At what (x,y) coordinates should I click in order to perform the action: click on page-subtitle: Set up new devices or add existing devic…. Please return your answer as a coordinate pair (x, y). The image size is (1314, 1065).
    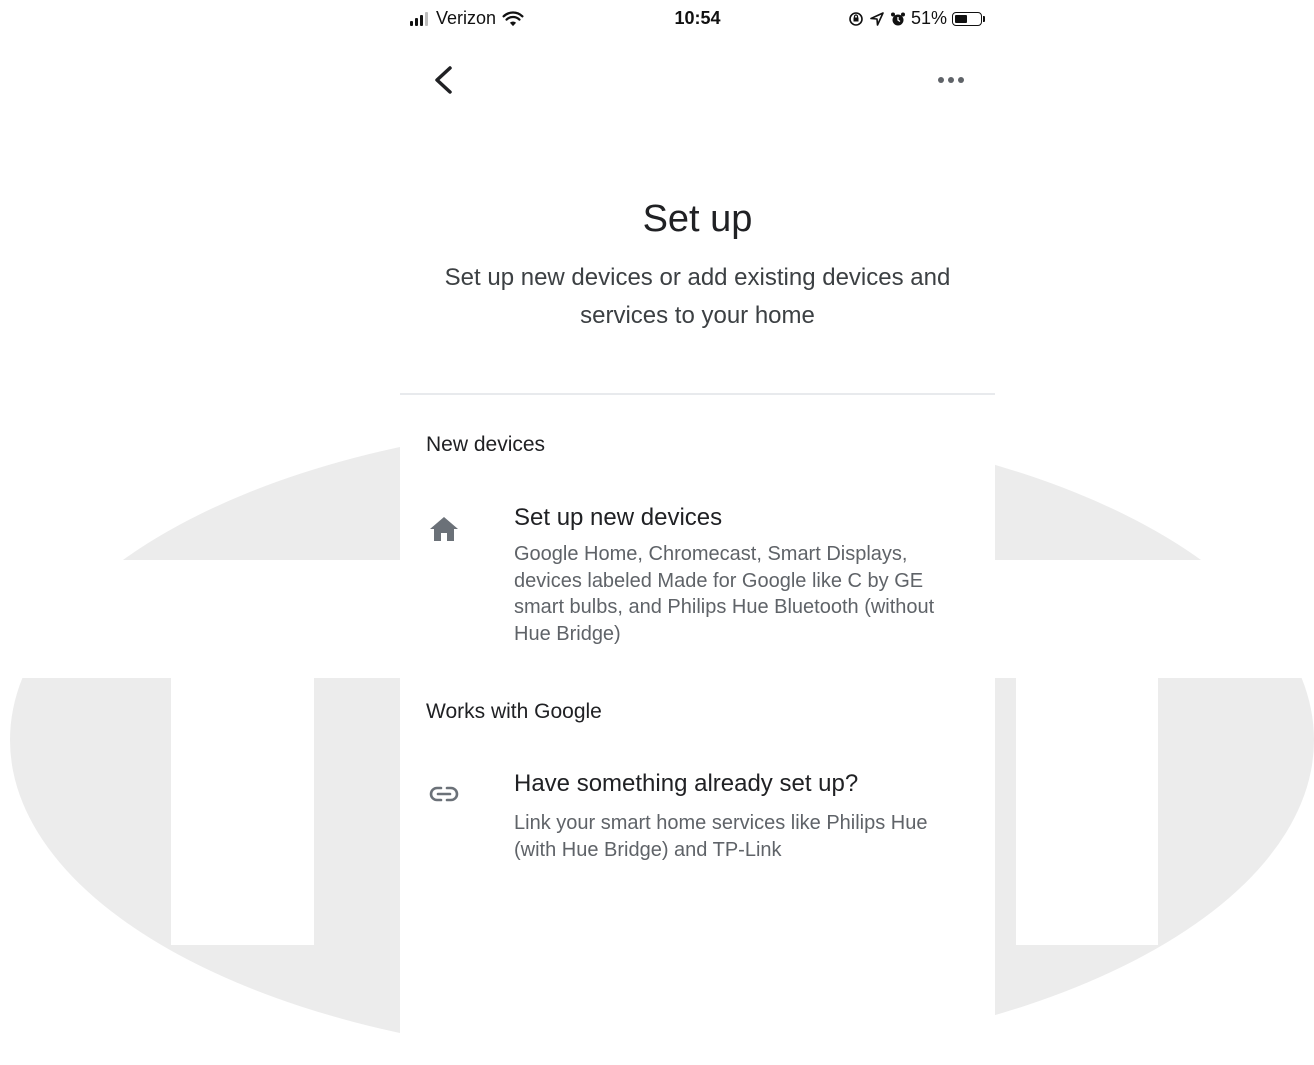
    Looking at the image, I should click on (697, 296).